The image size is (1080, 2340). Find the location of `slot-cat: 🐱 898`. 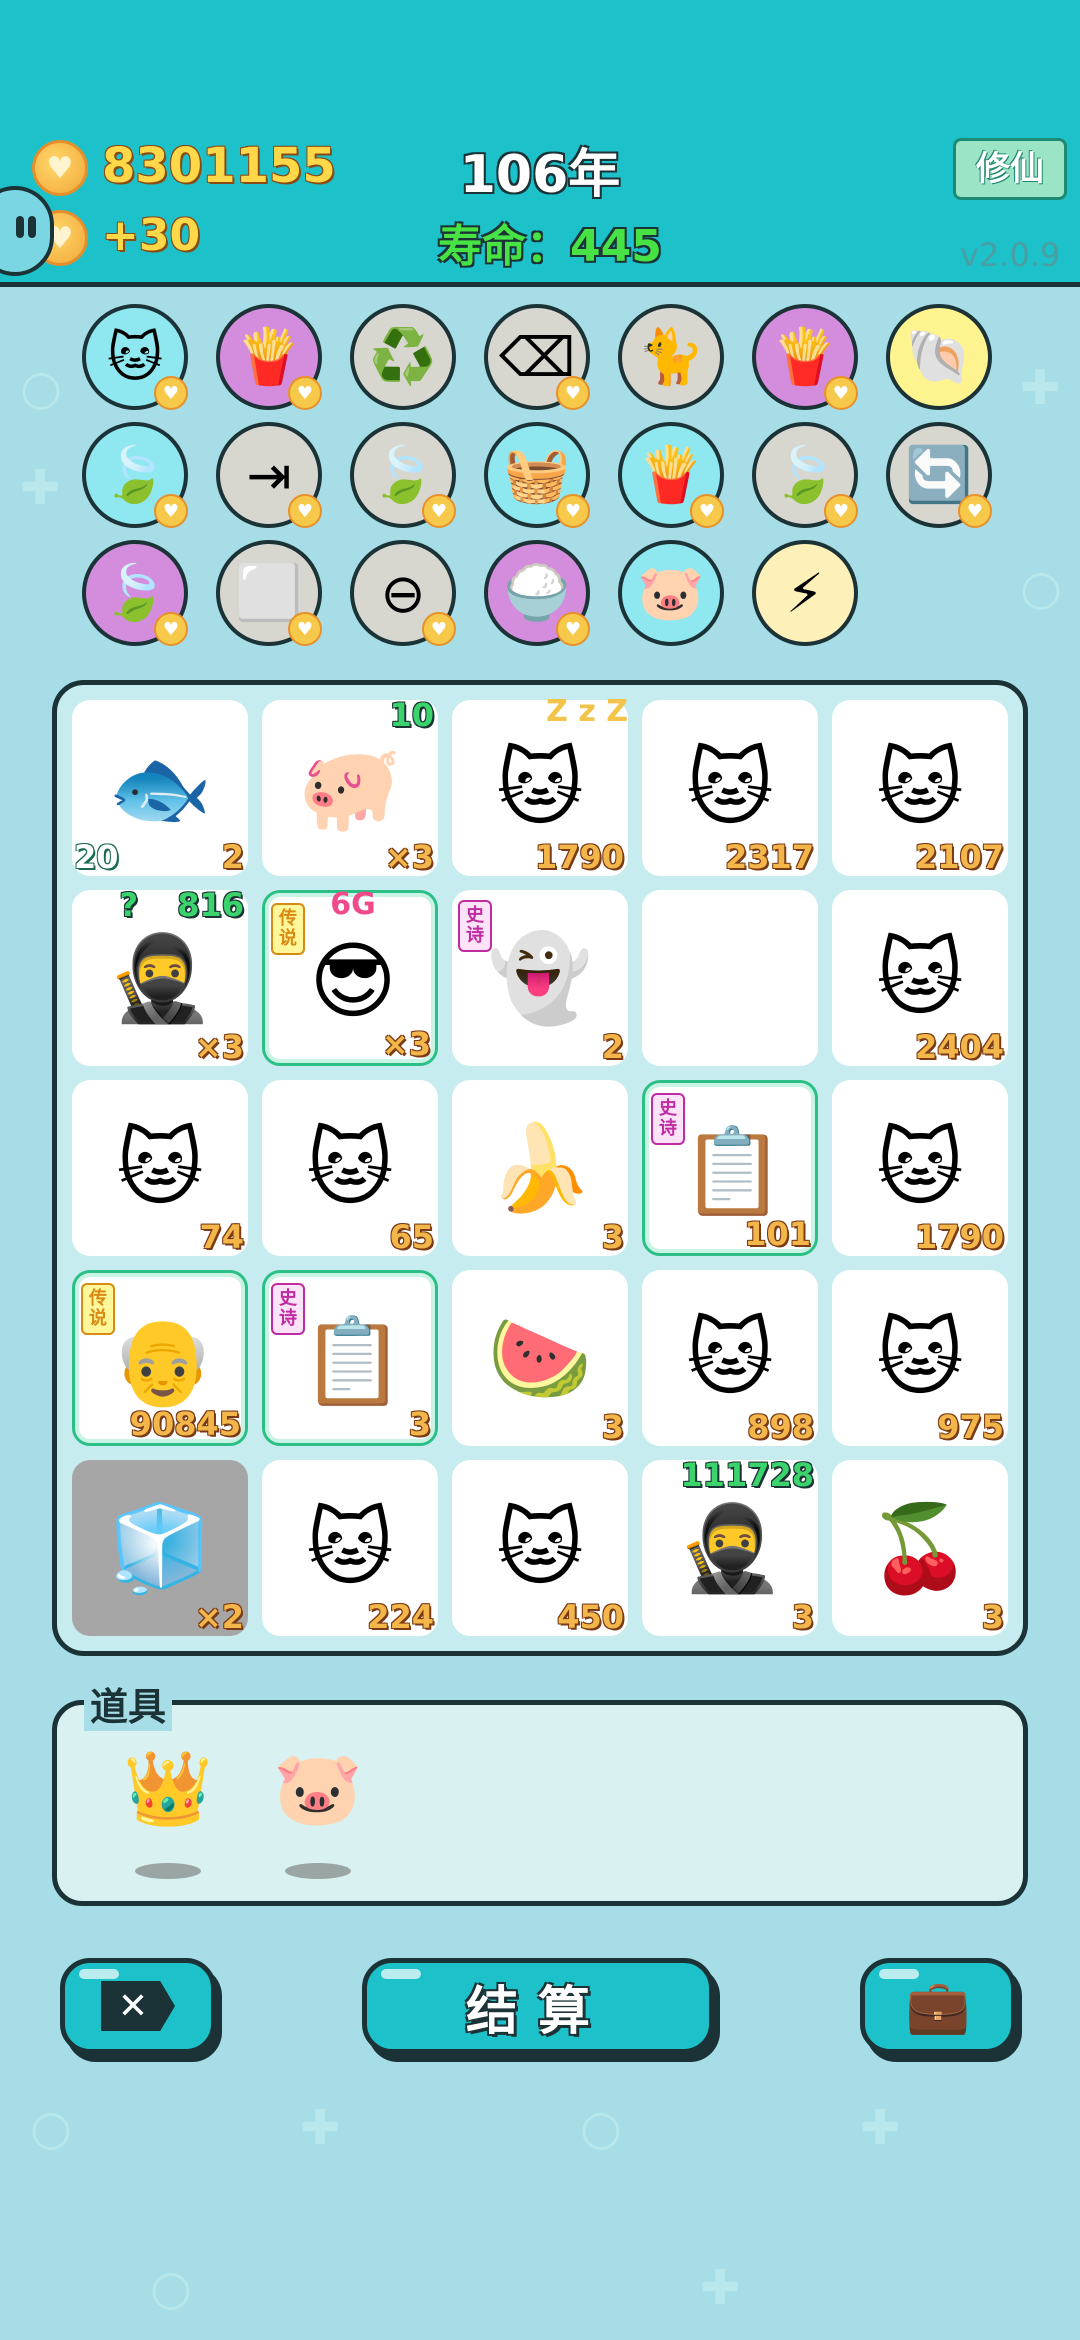

slot-cat: 🐱 898 is located at coordinates (730, 1358).